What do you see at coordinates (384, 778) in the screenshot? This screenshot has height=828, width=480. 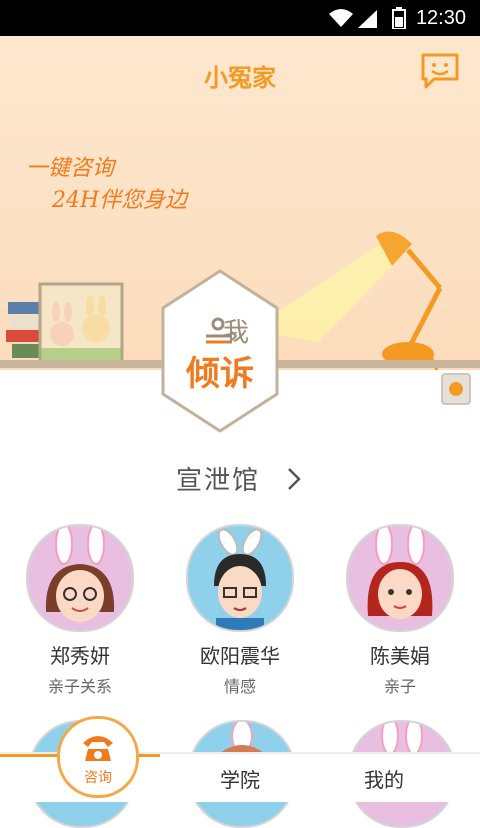 I see `nav-mine-tab: 我的` at bounding box center [384, 778].